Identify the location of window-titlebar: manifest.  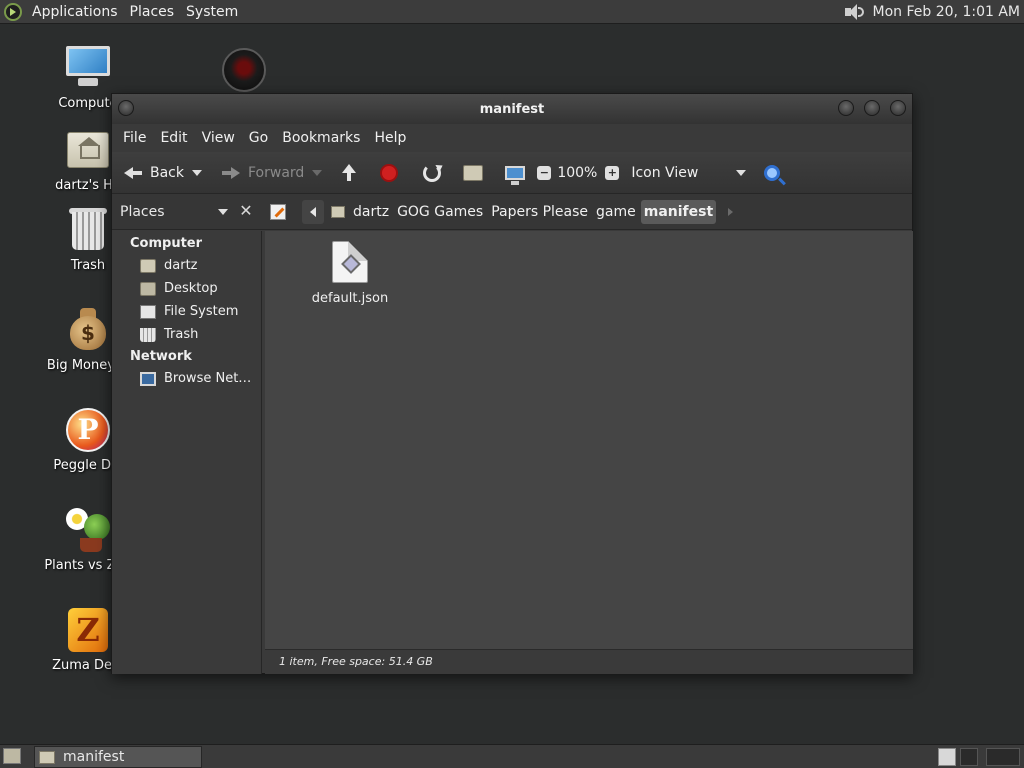
(512, 109).